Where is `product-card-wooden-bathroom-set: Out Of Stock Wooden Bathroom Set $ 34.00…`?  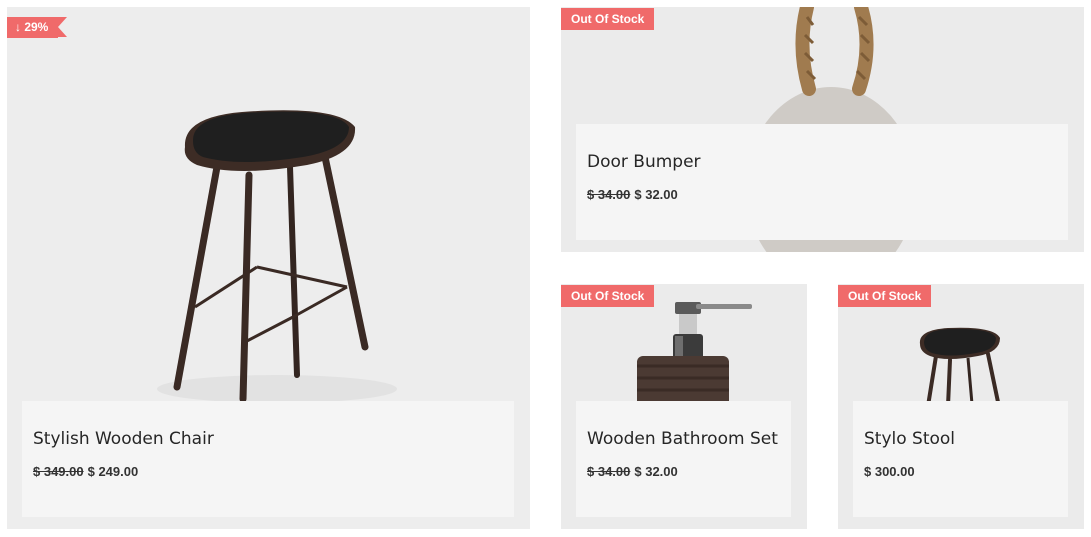 product-card-wooden-bathroom-set: Out Of Stock Wooden Bathroom Set $ 34.00… is located at coordinates (684, 406).